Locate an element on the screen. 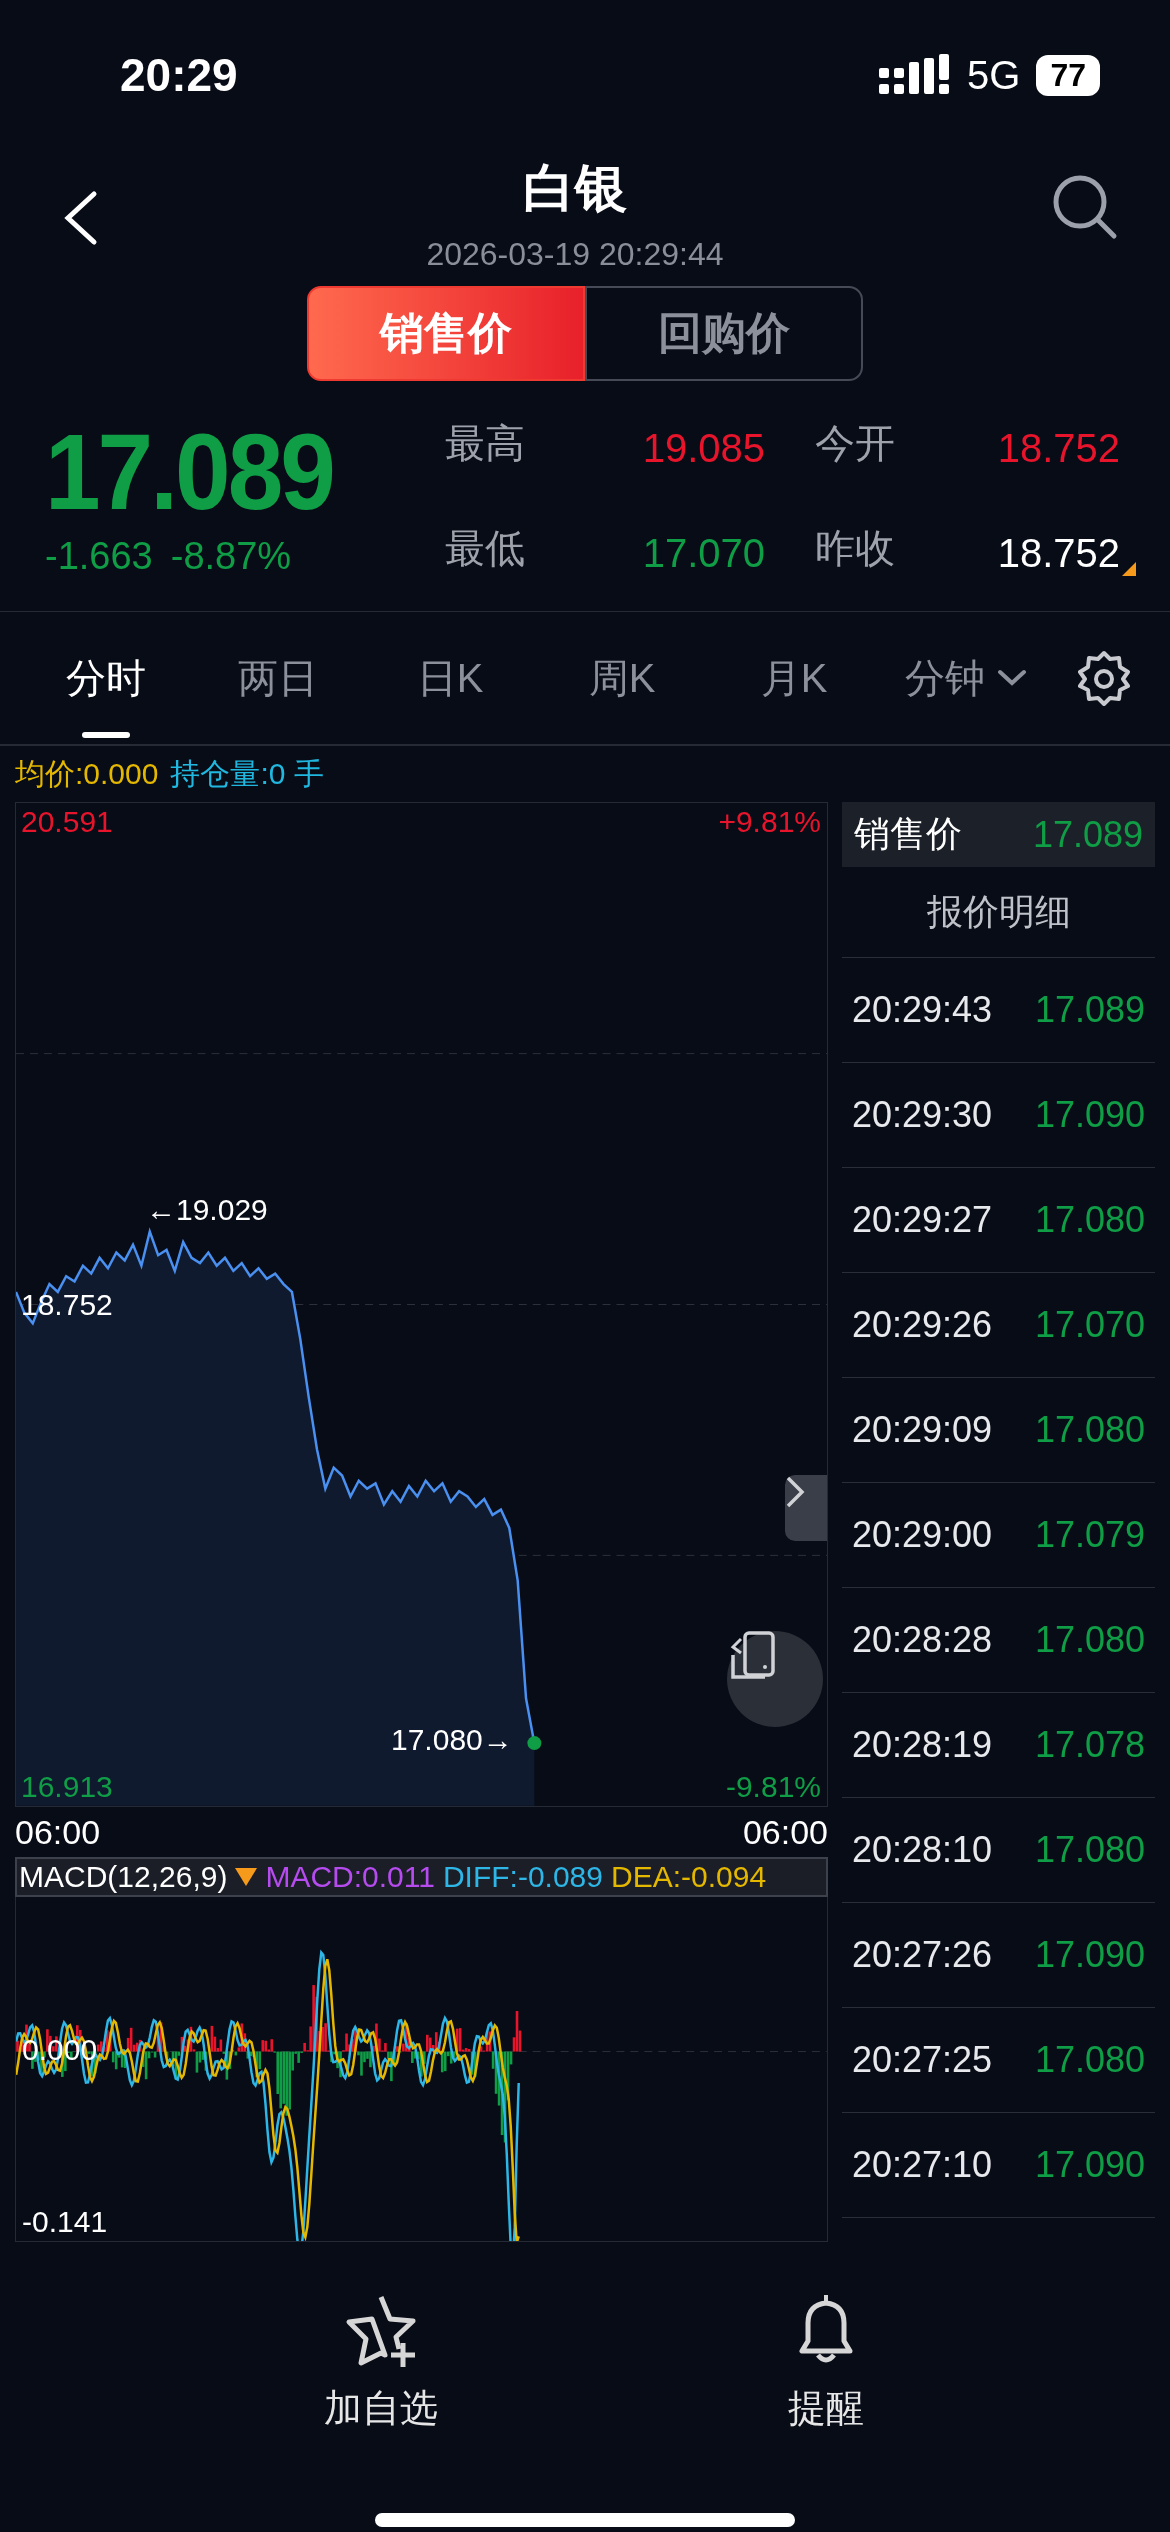 The image size is (1170, 2532). clock: 20:29 is located at coordinates (179, 75).